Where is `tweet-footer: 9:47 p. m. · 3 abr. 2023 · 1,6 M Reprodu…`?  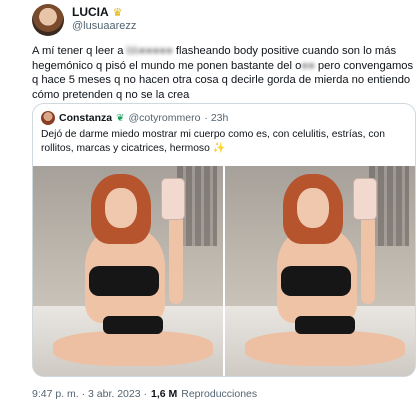
tweet-footer: 9:47 p. m. · 3 abr. 2023 · 1,6 M Reprodu… is located at coordinates (144, 394).